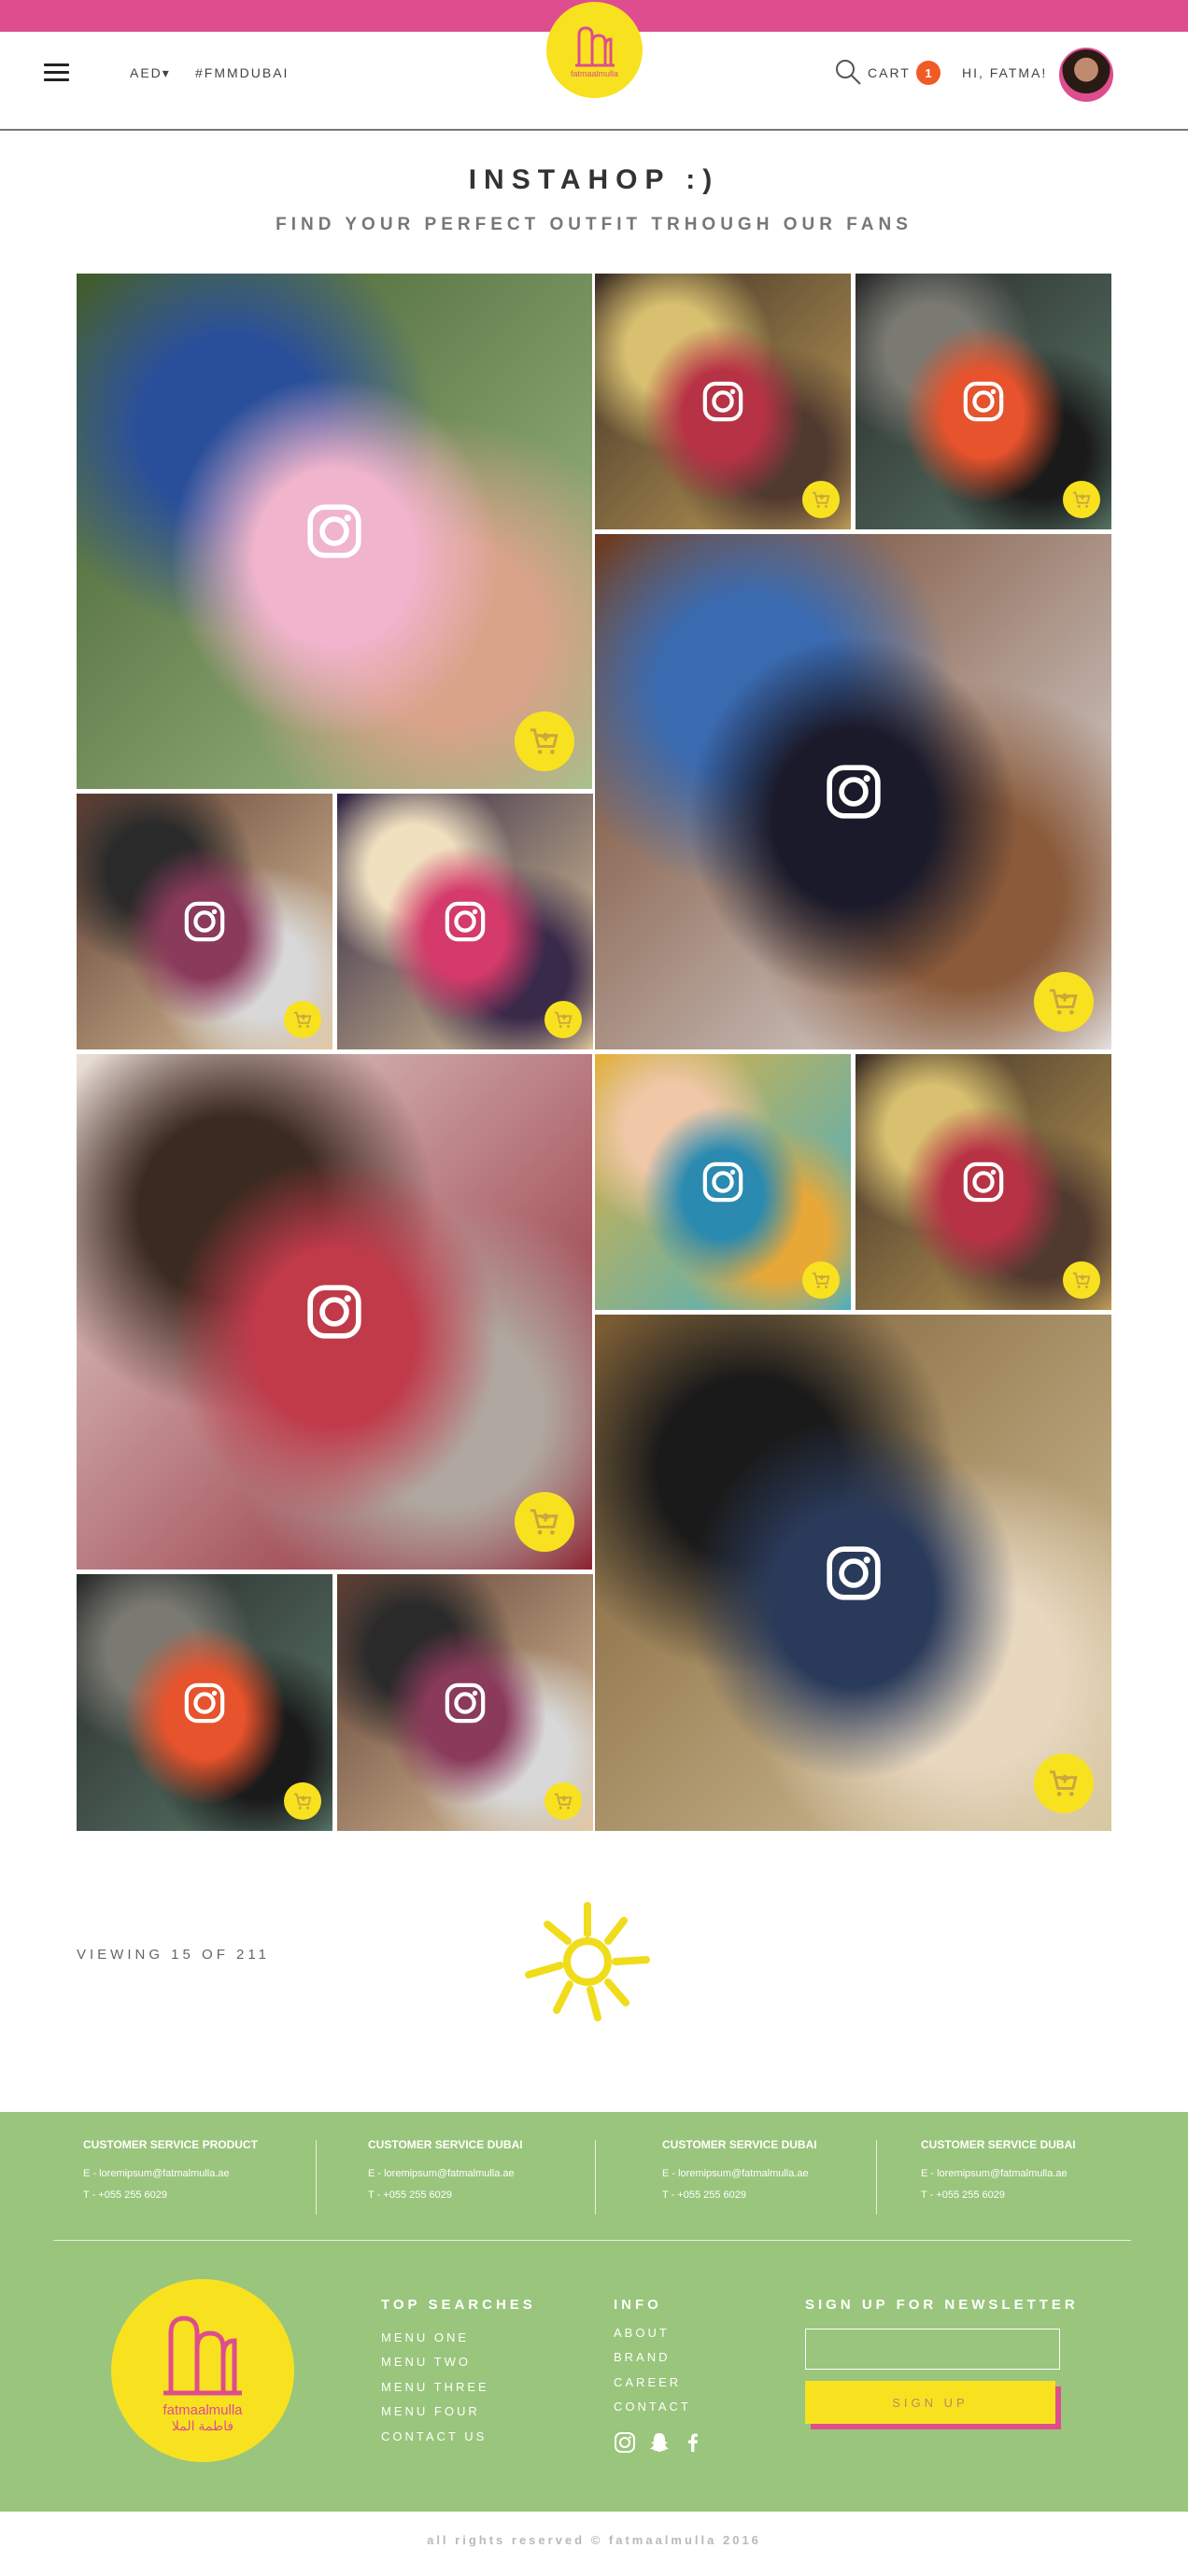  I want to click on footer-logo: fatmaalmulla فاطمة الملا, so click(202, 2370).